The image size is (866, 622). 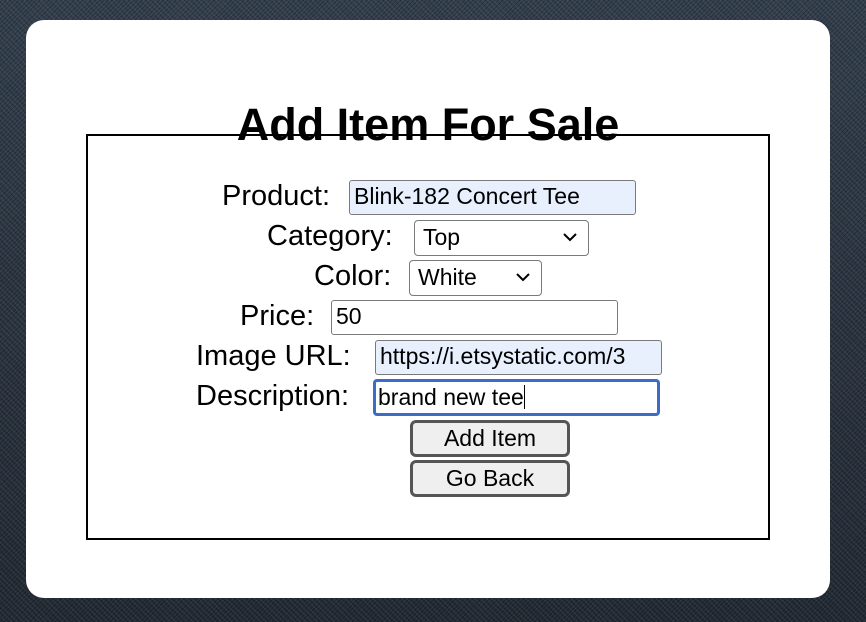 I want to click on color-label: Color:, so click(x=353, y=276).